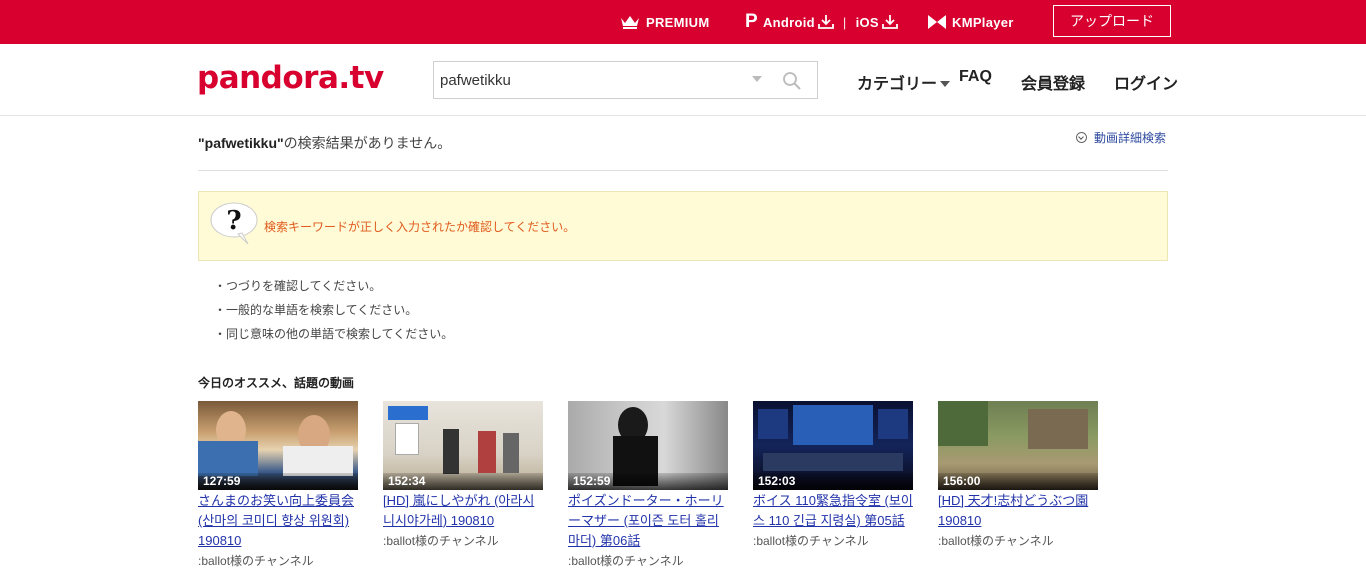 This screenshot has width=1366, height=576. I want to click on video-title-link: ポイズンドーター・ホーリーマザー (포이즌 도터 홀리 마더) 第06話, so click(648, 521).